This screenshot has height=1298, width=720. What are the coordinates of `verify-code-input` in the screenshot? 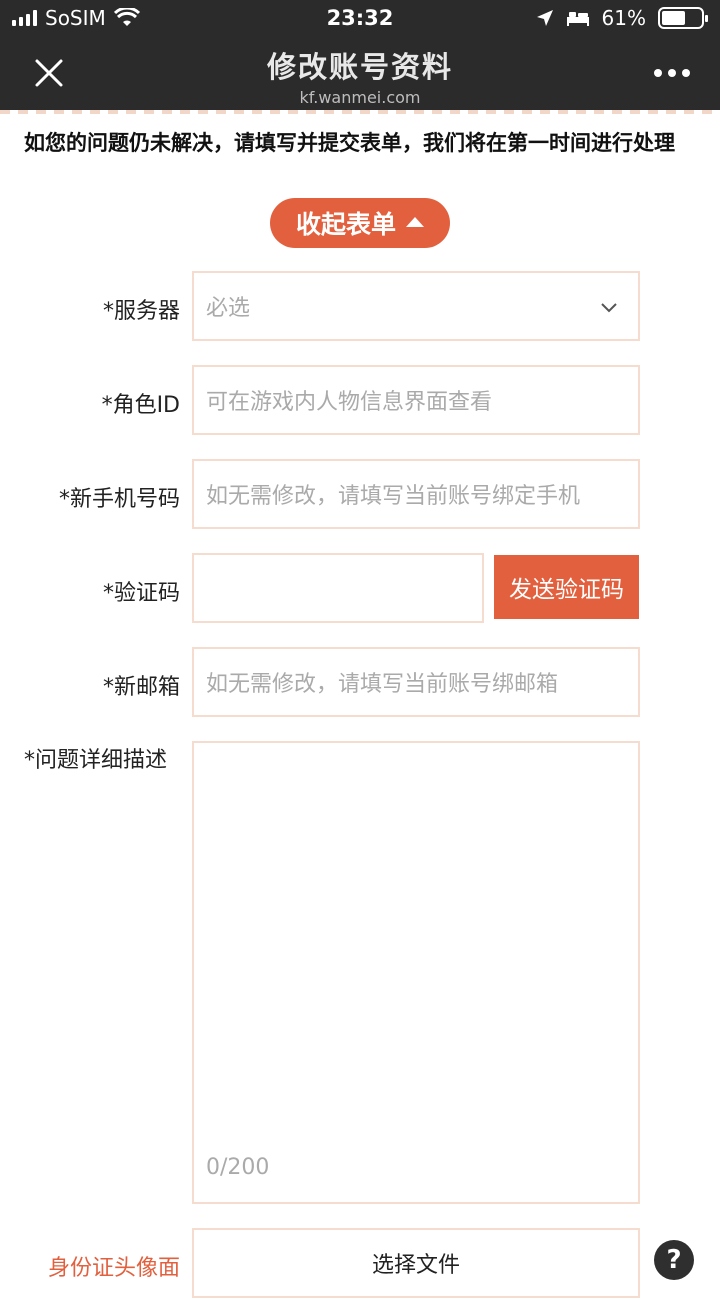 It's located at (338, 588).